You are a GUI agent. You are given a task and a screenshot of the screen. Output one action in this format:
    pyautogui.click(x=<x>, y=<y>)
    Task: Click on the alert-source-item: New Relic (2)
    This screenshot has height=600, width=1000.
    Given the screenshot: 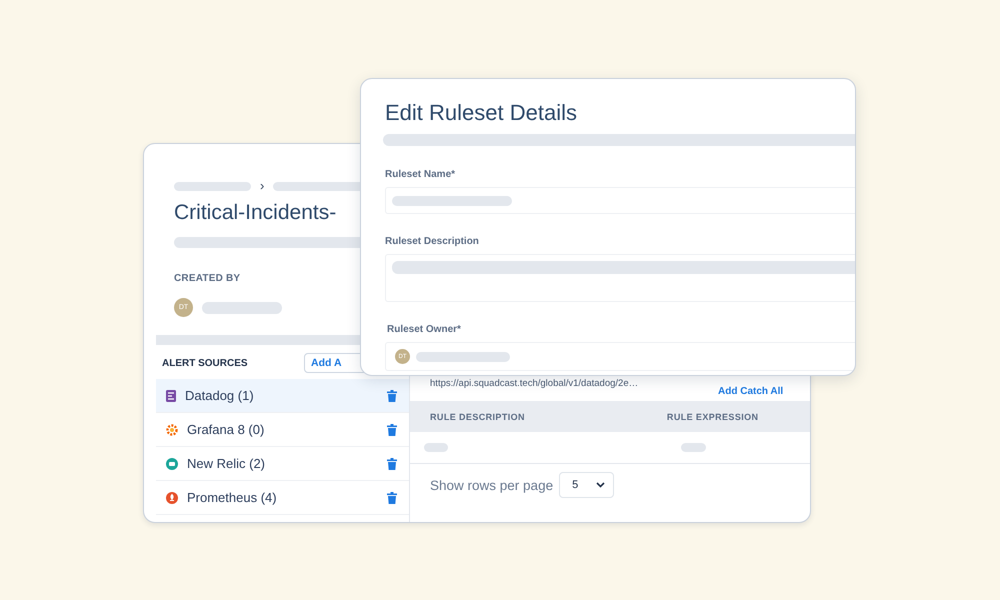 What is the action you would take?
    pyautogui.click(x=283, y=464)
    